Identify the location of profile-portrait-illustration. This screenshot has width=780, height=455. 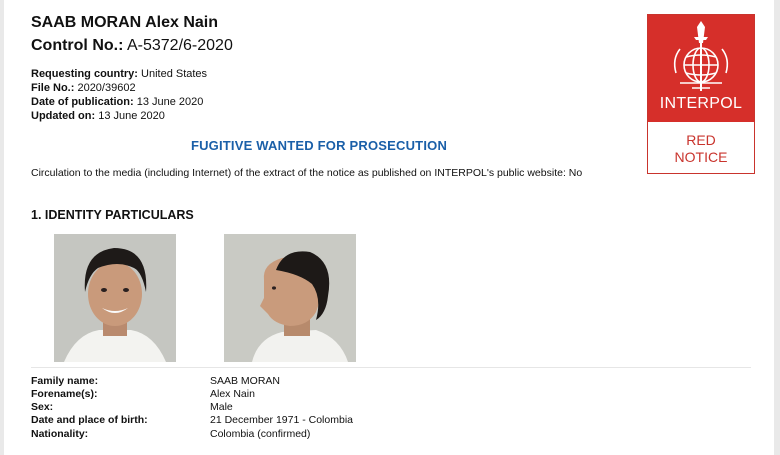
(290, 298).